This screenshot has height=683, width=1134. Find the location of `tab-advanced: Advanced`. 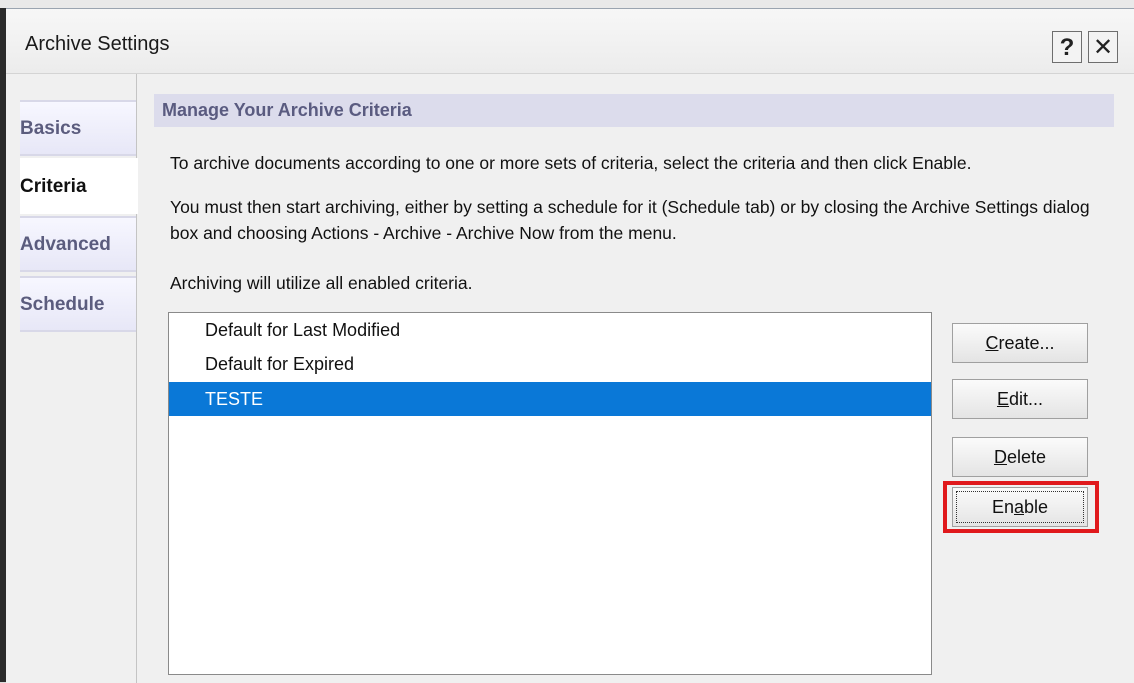

tab-advanced: Advanced is located at coordinates (78, 244).